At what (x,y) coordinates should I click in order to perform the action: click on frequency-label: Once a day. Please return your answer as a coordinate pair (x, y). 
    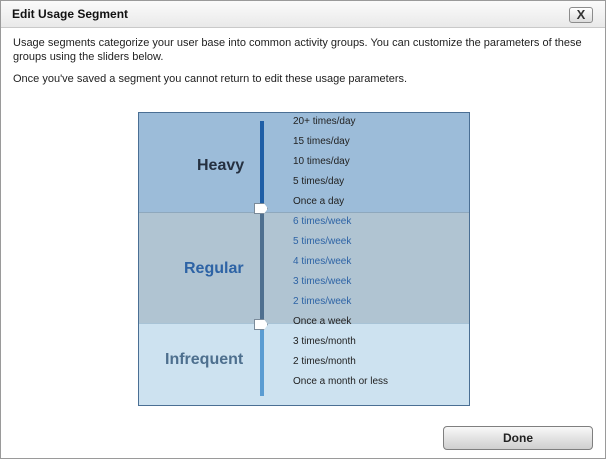
    Looking at the image, I should click on (319, 201).